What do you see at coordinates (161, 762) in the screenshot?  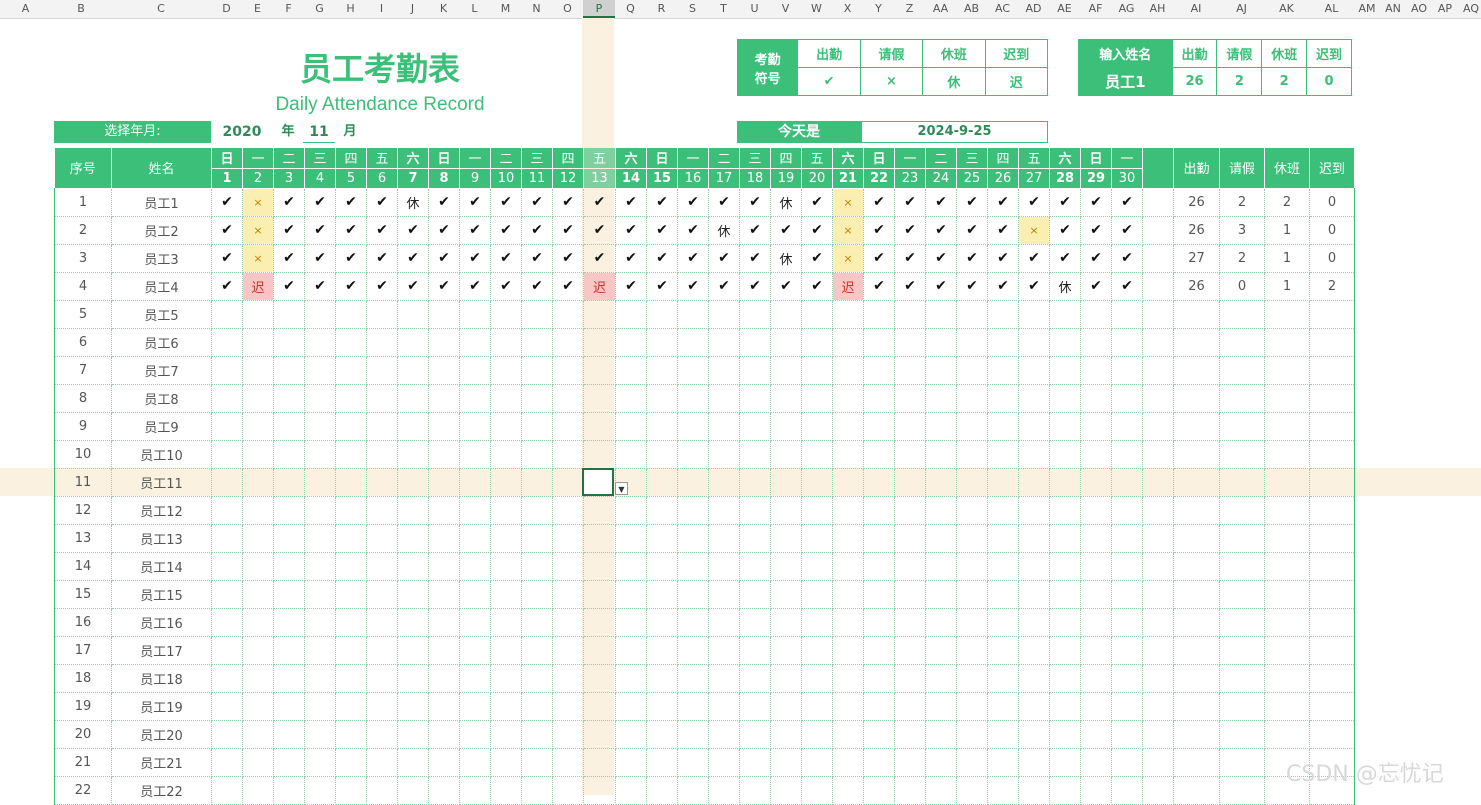 I see `row-employee-name: 员工21` at bounding box center [161, 762].